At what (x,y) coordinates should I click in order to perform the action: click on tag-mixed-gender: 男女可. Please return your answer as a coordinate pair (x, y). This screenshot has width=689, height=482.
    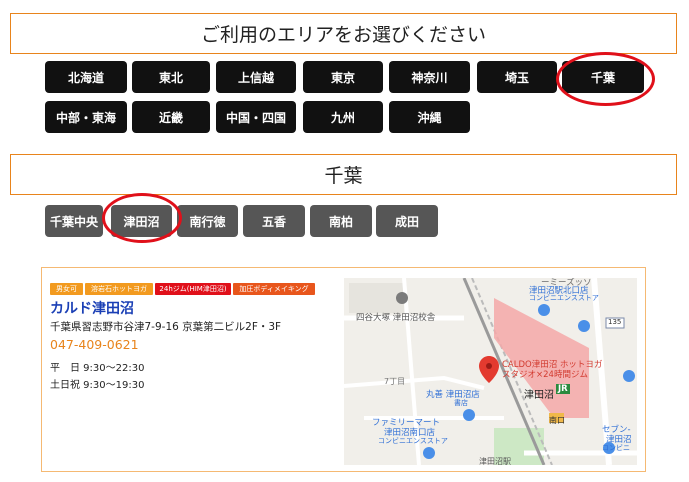
    Looking at the image, I should click on (66, 289).